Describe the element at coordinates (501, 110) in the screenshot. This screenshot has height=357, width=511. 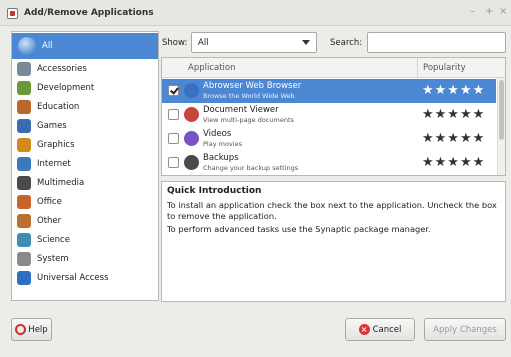
I see `scrollbar-thumb` at that location.